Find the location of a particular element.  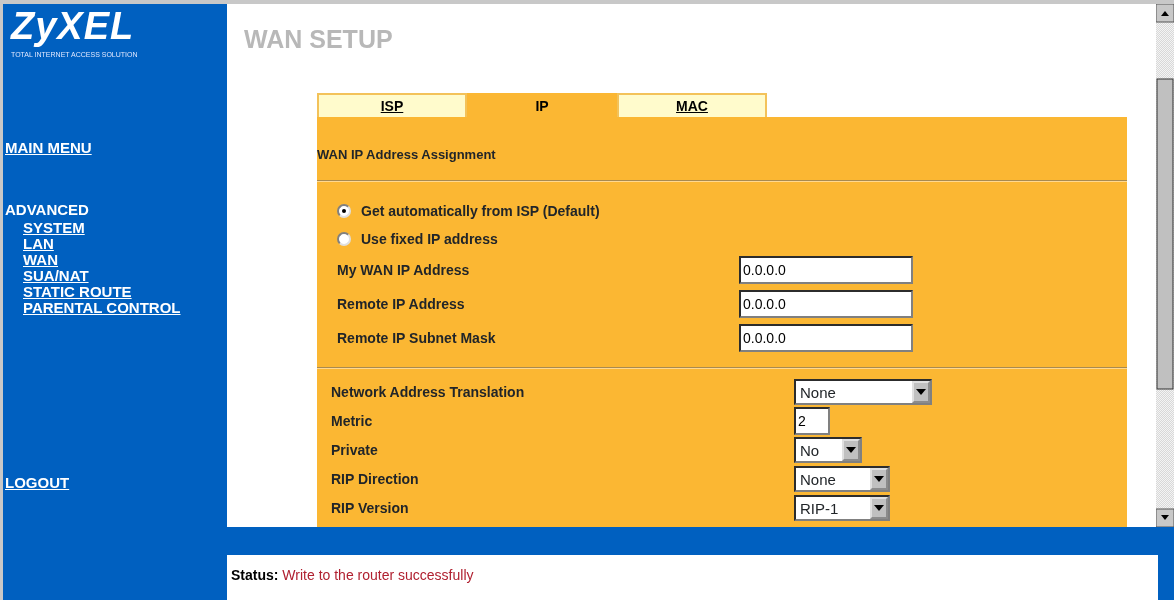

menu-link: SUA/NAT is located at coordinates (56, 276).